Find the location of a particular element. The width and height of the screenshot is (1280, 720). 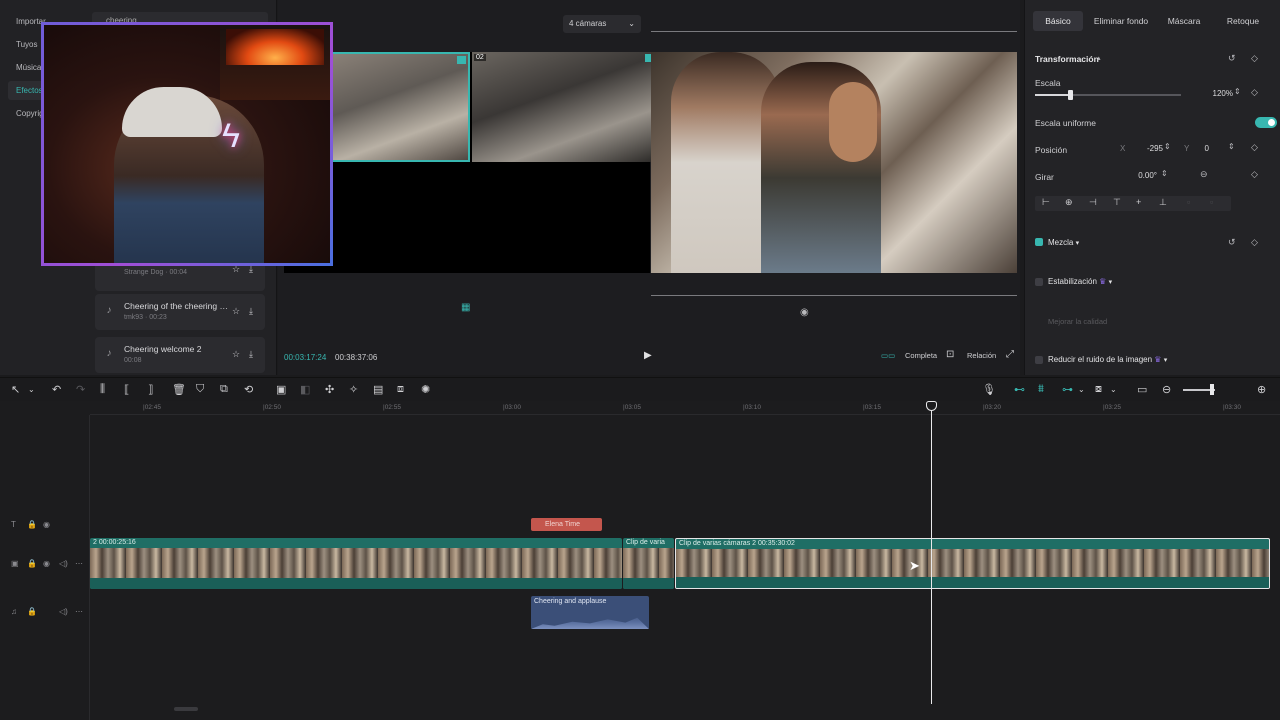

undo-icon: ↶ is located at coordinates (56, 389).